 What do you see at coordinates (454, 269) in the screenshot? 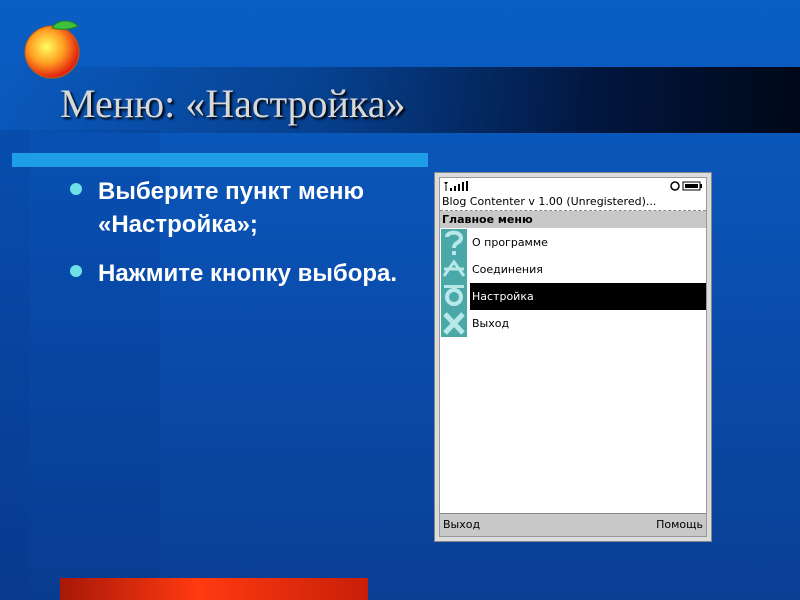
I see `connections-icon` at bounding box center [454, 269].